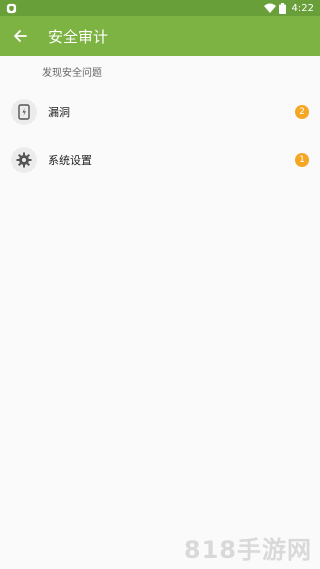  I want to click on shield-notification-icon, so click(11, 8).